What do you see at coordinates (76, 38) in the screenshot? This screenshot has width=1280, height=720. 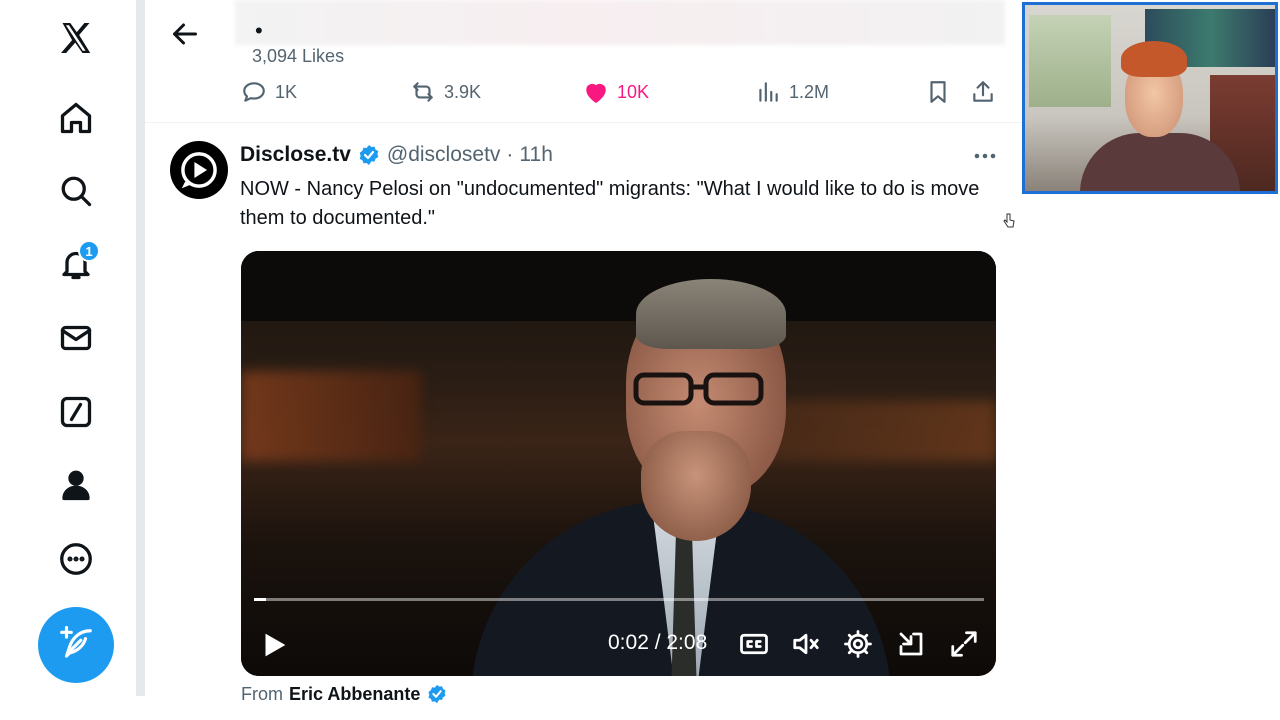 I see `x-logo-icon` at bounding box center [76, 38].